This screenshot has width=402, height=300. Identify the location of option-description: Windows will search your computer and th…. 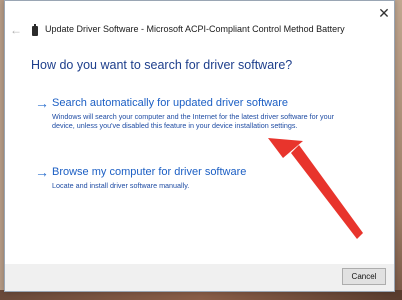
(193, 121).